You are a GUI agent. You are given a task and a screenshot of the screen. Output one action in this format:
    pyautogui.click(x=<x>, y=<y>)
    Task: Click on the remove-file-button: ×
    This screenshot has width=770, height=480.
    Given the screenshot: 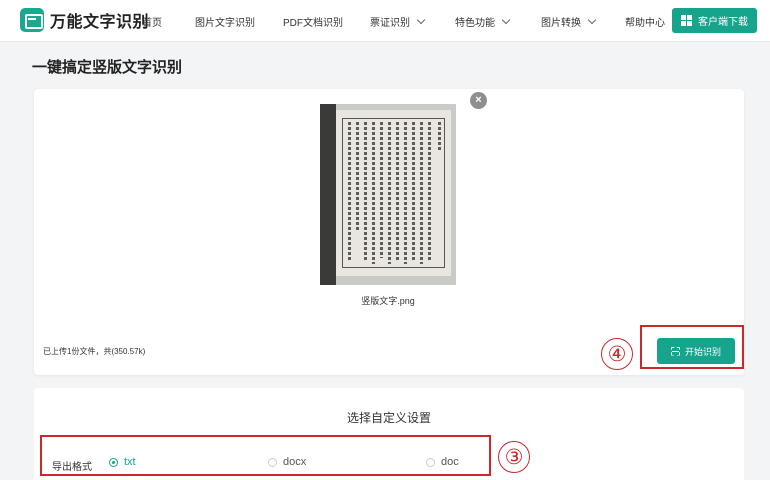 What is the action you would take?
    pyautogui.click(x=478, y=100)
    